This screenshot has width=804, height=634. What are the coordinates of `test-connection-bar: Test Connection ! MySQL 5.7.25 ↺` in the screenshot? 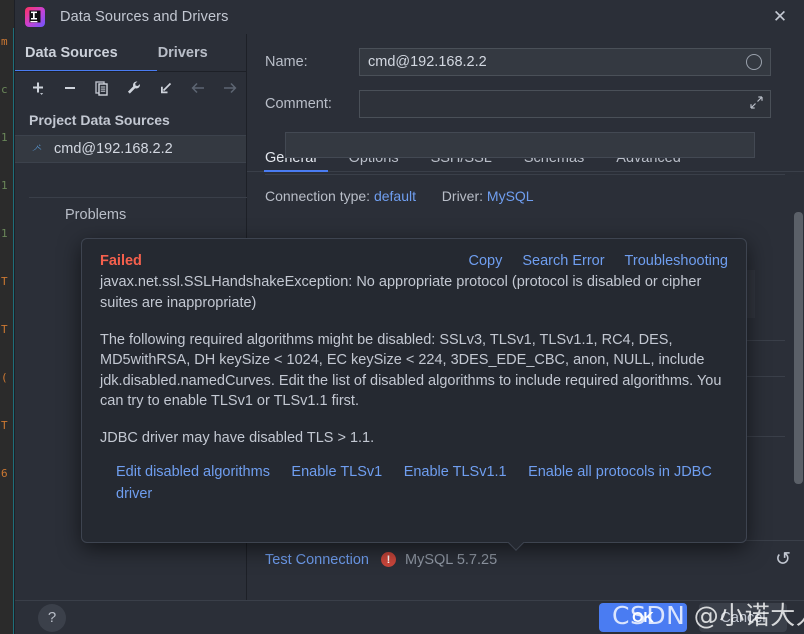 It's located at (525, 559).